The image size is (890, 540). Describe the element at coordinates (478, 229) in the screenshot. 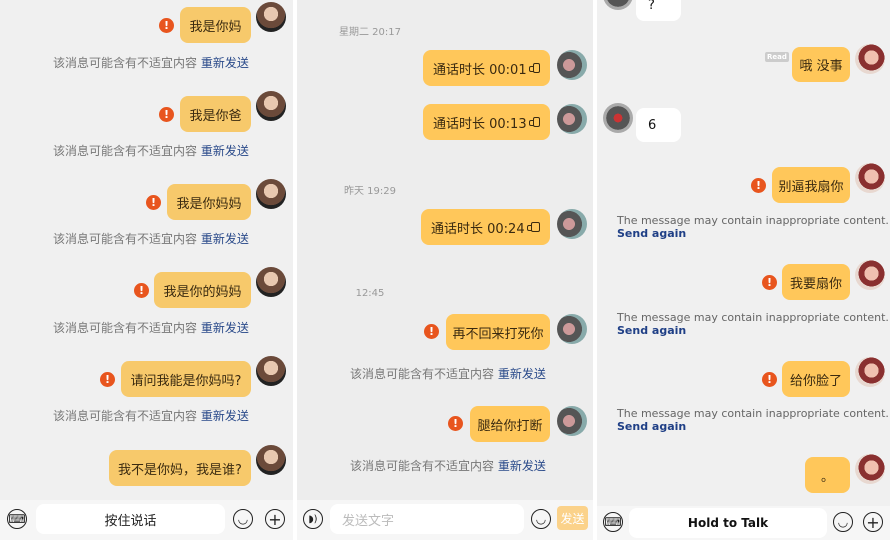

I see `call-duration: 通话时长 00:24` at that location.